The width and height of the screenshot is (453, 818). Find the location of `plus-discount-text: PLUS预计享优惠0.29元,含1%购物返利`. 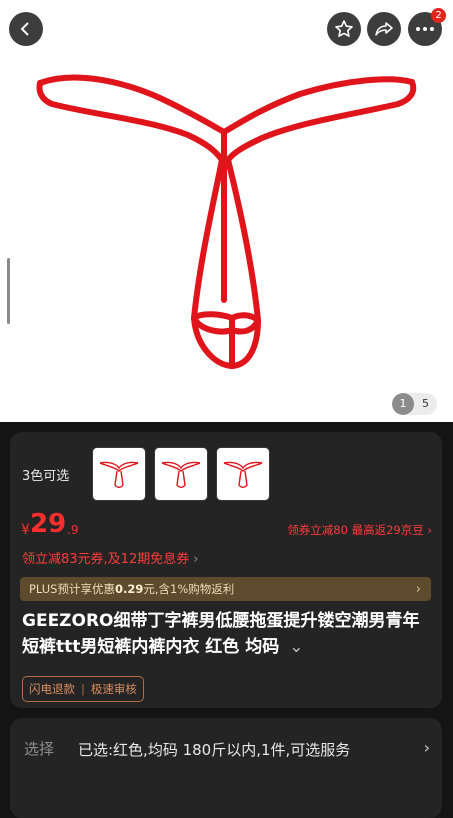

plus-discount-text: PLUS预计享优惠0.29元,含1%购物返利 is located at coordinates (132, 589).